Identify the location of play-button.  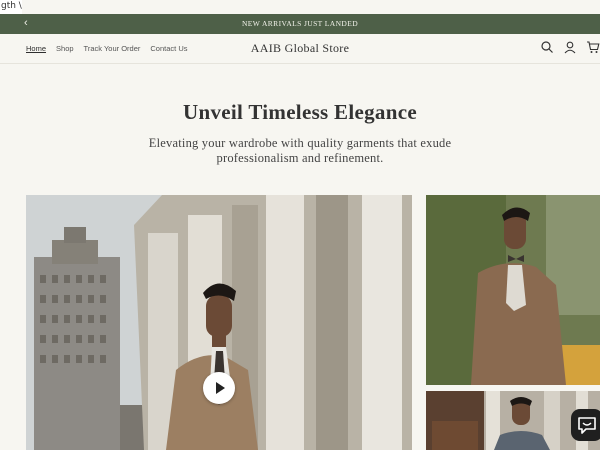
(219, 388).